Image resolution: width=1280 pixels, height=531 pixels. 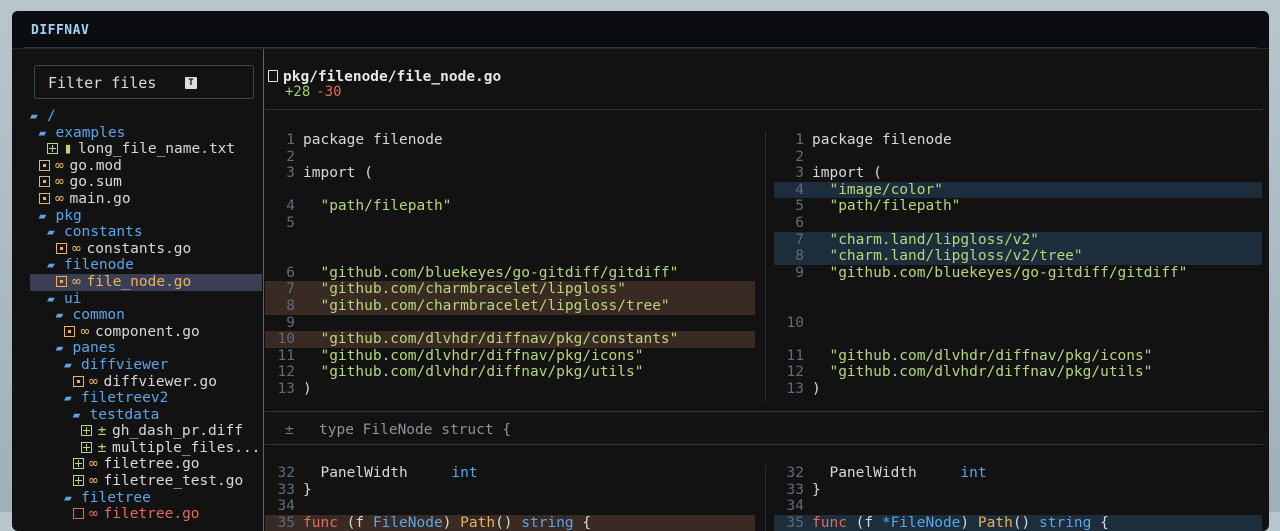 What do you see at coordinates (1018, 223) in the screenshot?
I see `code-line: 6` at bounding box center [1018, 223].